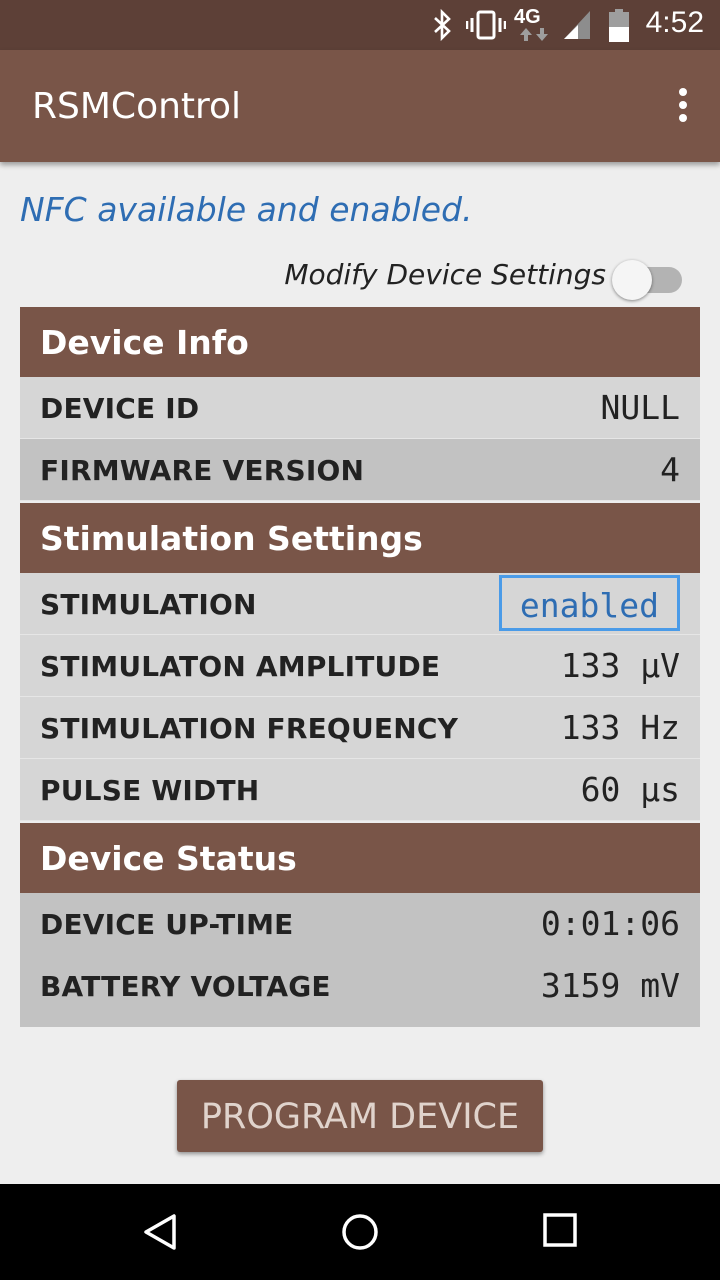 Image resolution: width=720 pixels, height=1280 pixels. I want to click on row-stimulation-frequency: STIMULATION FREQUENCY 133 Hz, so click(360, 728).